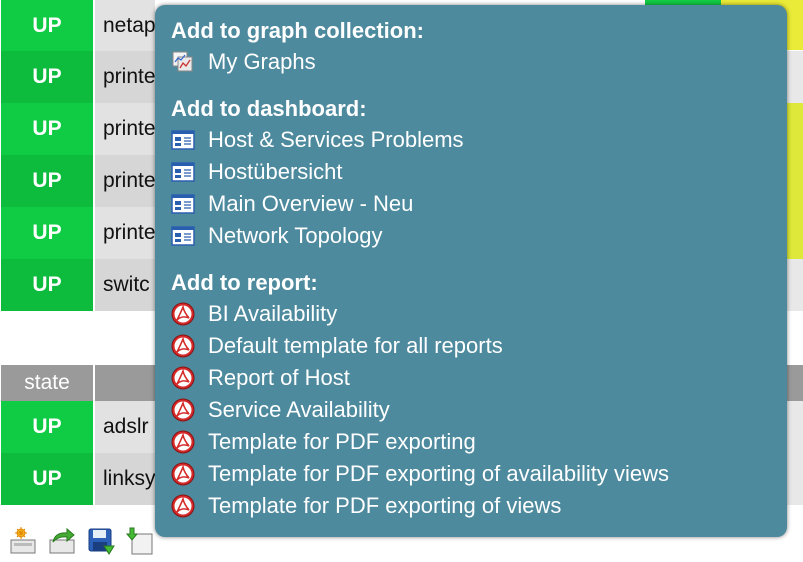 The height and width of the screenshot is (562, 803). I want to click on graph-collection-title: Add to graph collection:, so click(297, 30).